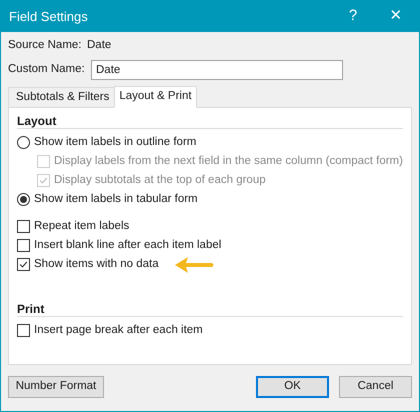 This screenshot has height=412, width=420. I want to click on option-label: Display subtotals at the top of each group, so click(160, 180).